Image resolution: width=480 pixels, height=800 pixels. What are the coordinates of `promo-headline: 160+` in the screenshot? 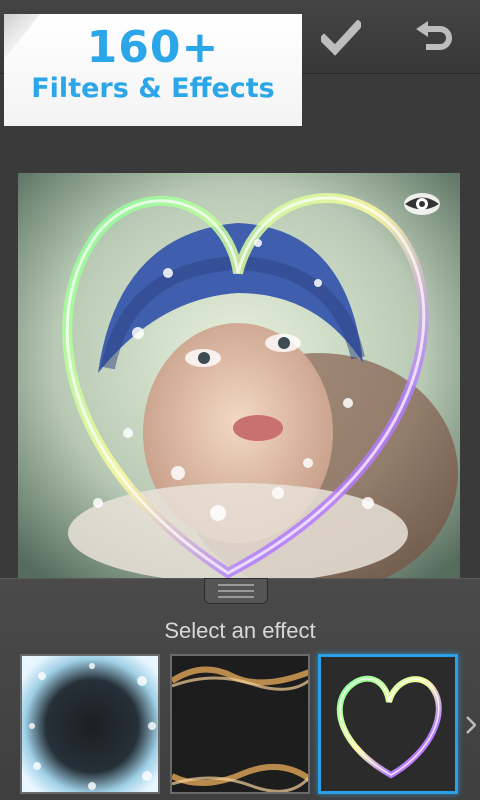 It's located at (153, 47).